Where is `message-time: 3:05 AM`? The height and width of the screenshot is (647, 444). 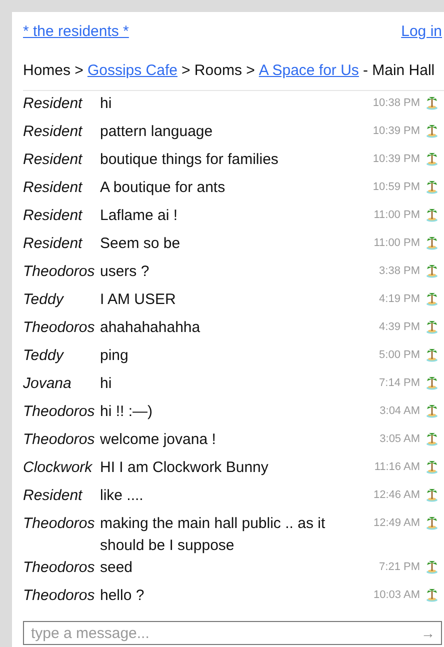 message-time: 3:05 AM is located at coordinates (400, 439).